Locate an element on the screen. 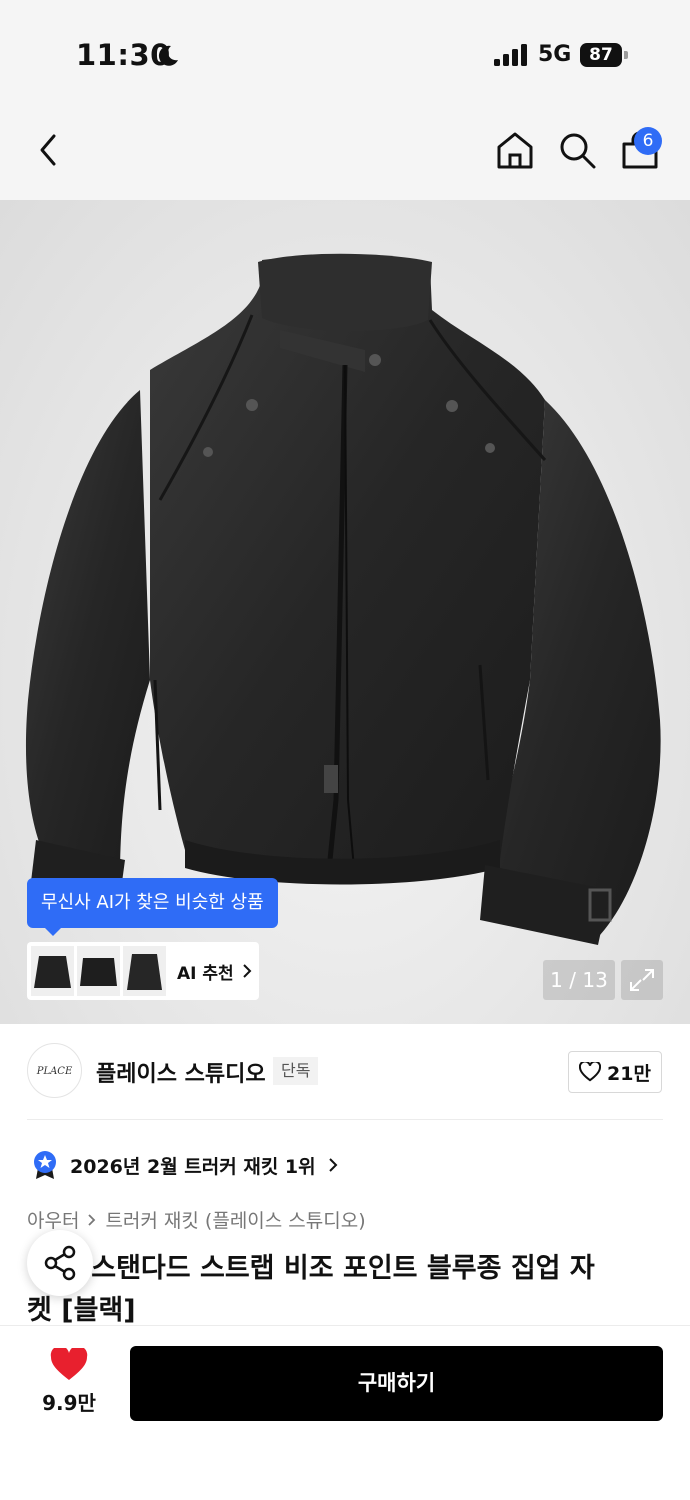 The height and width of the screenshot is (1500, 690). ai-recommend-label: AI 추천 is located at coordinates (205, 973).